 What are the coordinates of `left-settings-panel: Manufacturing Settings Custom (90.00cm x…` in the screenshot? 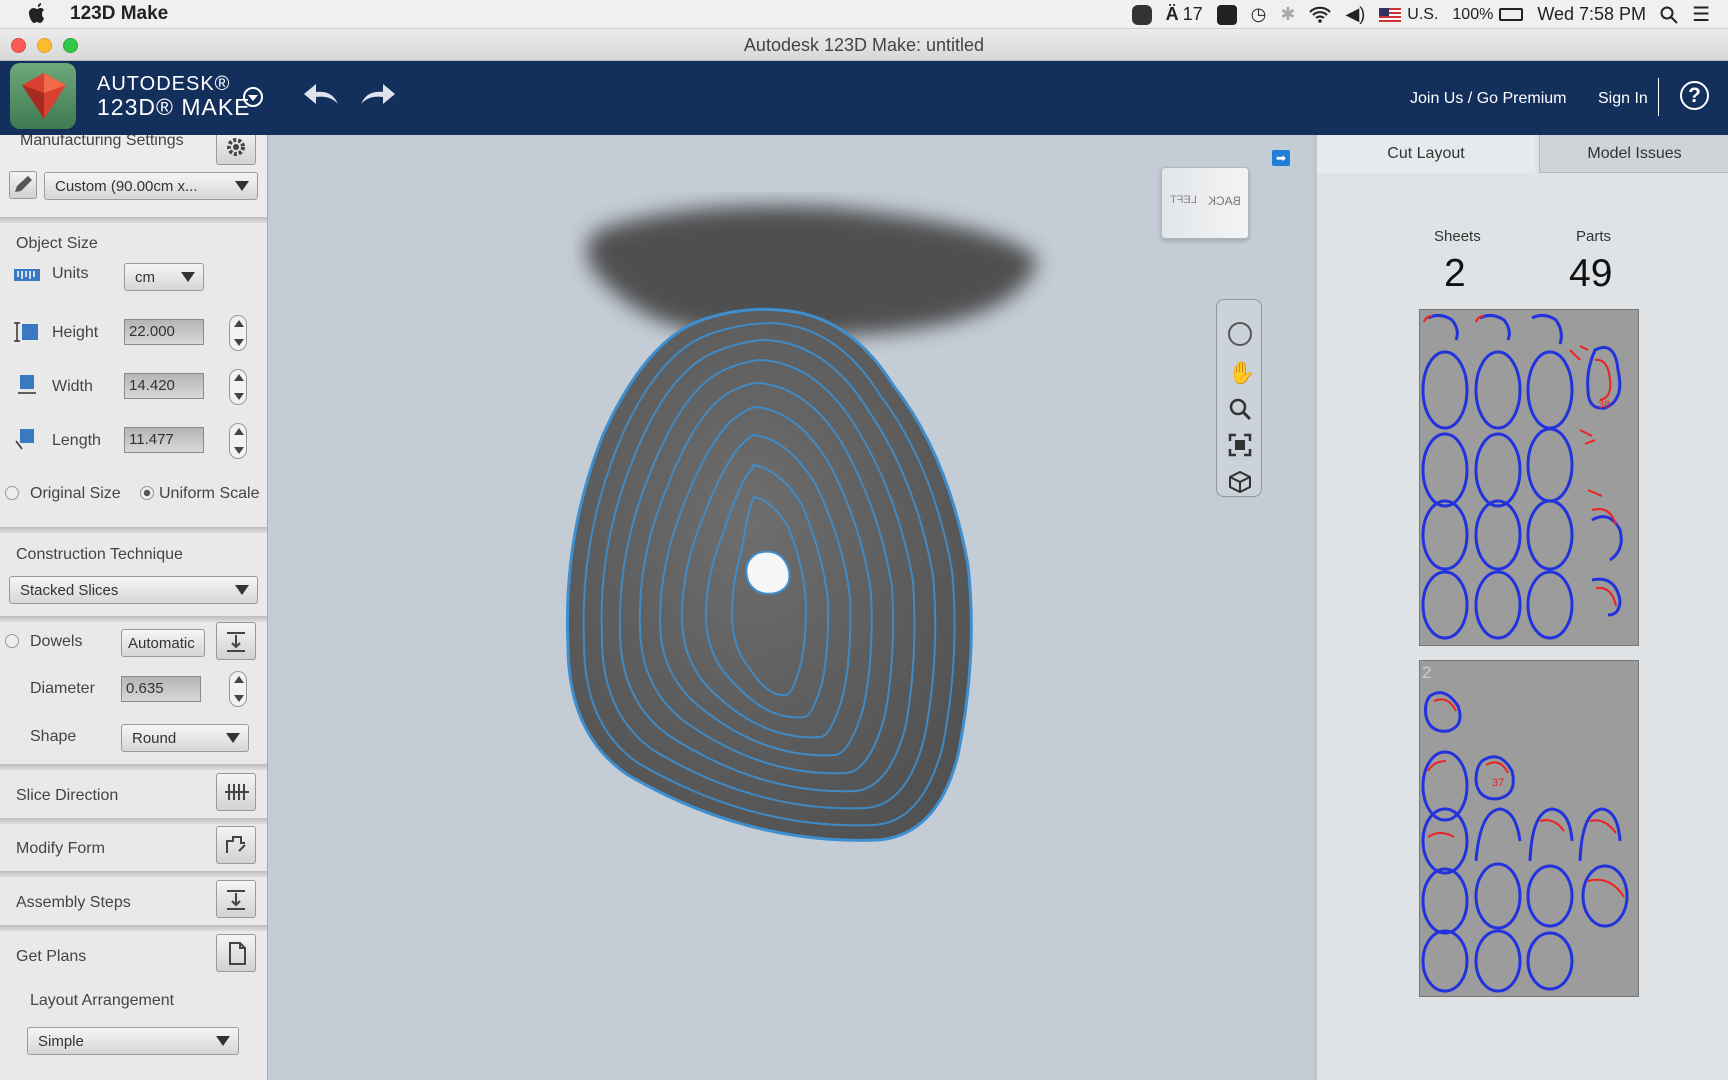 It's located at (134, 607).